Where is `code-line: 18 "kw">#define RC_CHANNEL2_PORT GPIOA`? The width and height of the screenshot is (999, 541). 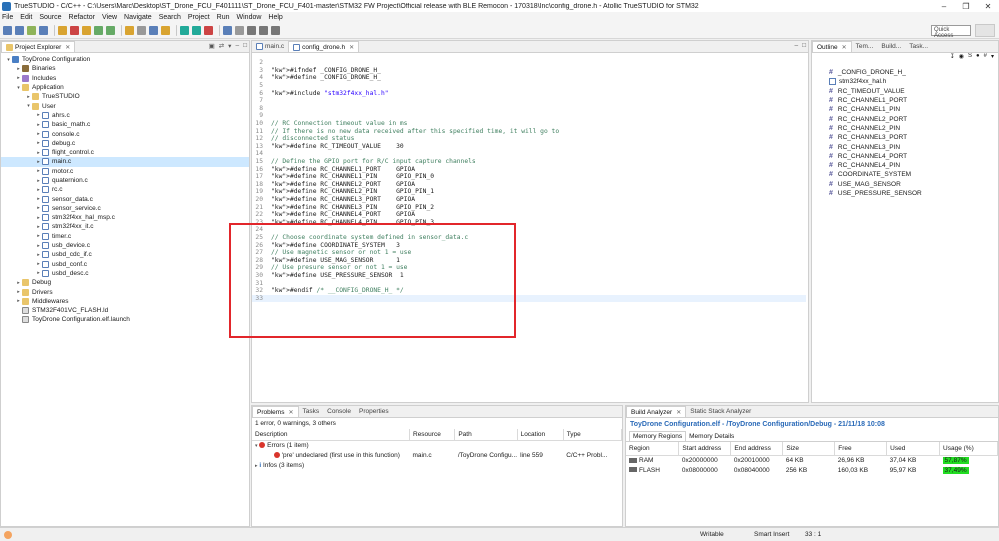
code-line: 18 "kw">#define RC_CHANNEL2_PORT GPIOA is located at coordinates (529, 185).